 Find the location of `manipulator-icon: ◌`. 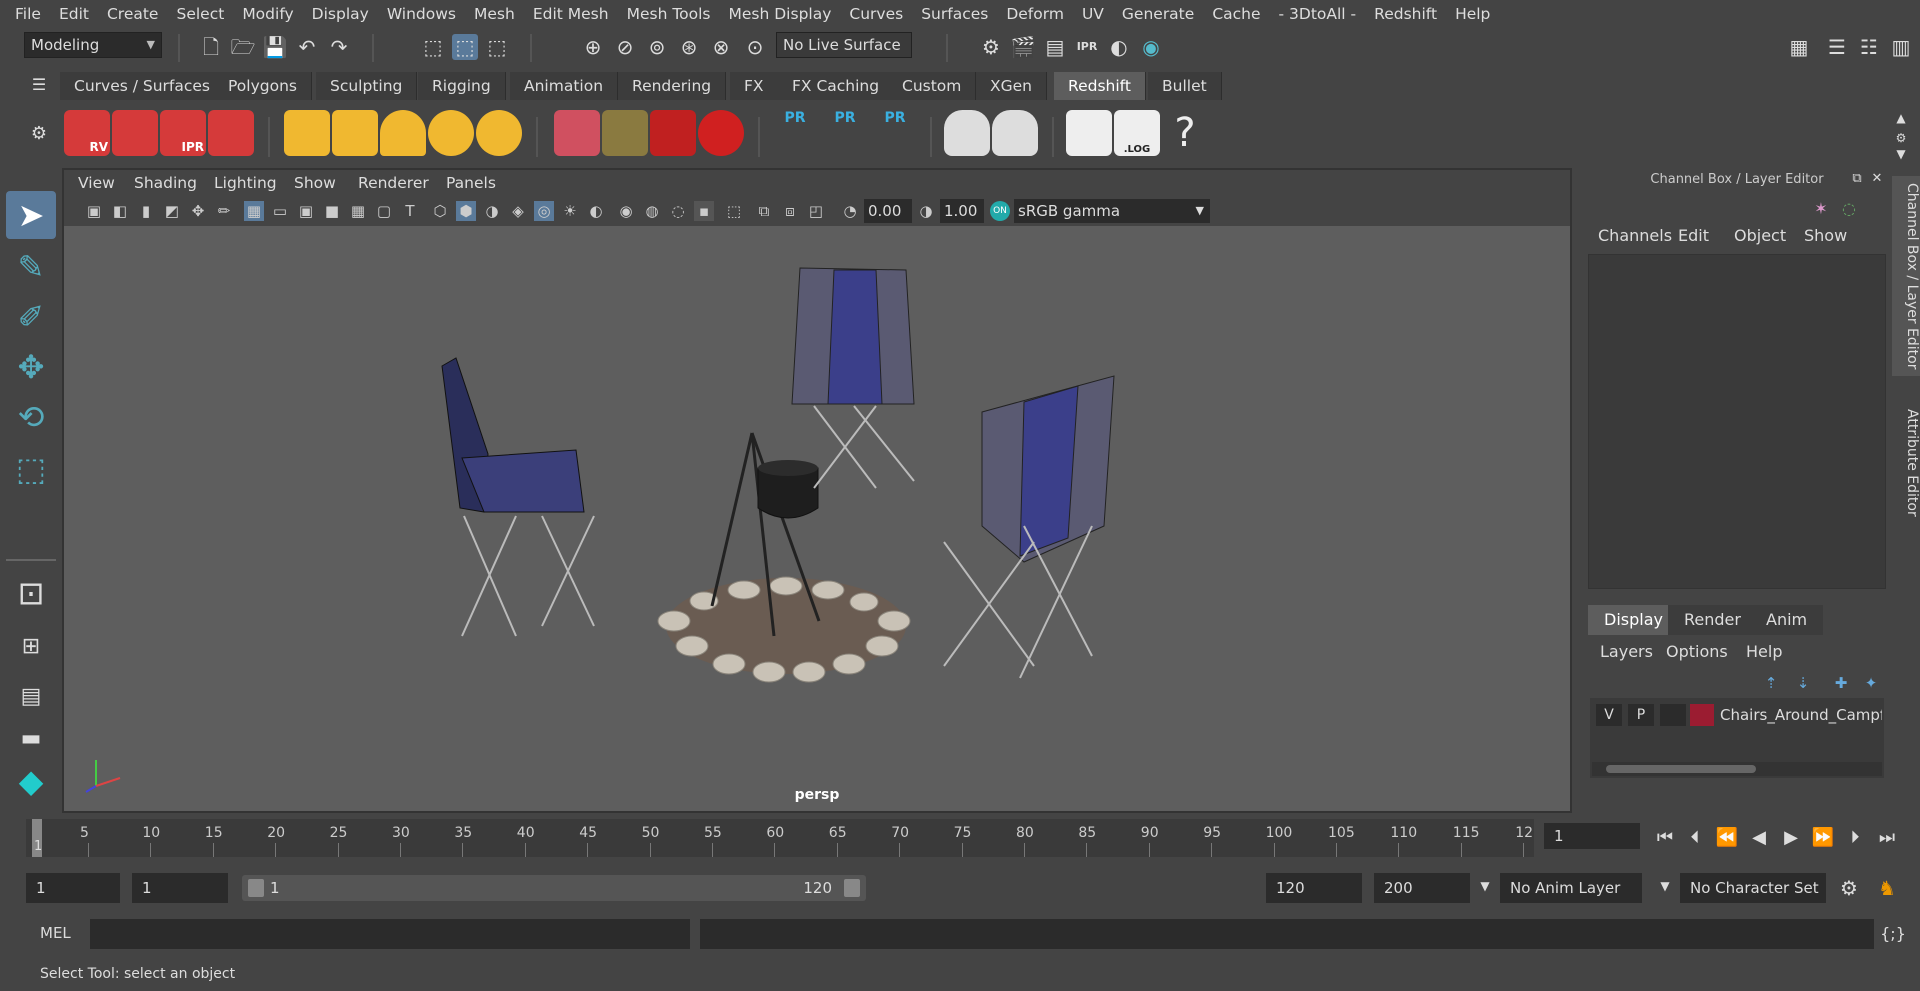

manipulator-icon: ◌ is located at coordinates (1849, 209).